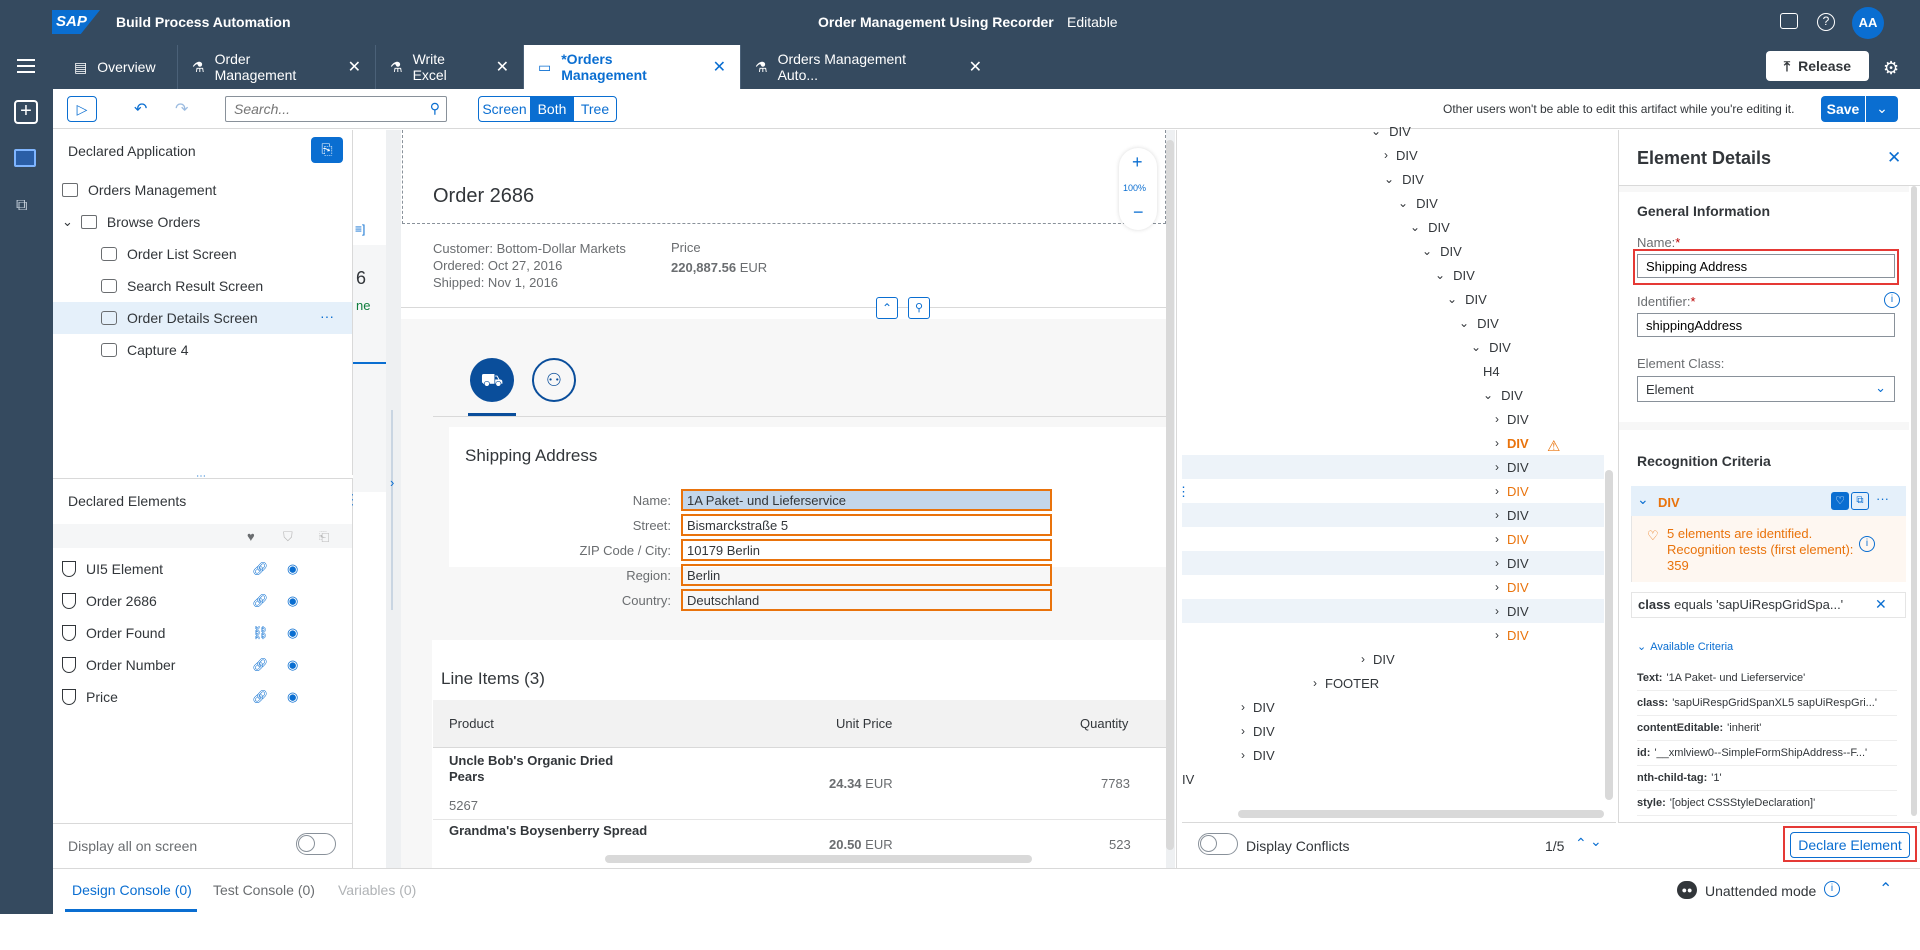 The image size is (1920, 950). Describe the element at coordinates (818, 859) in the screenshot. I see `preview-hscroll` at that location.